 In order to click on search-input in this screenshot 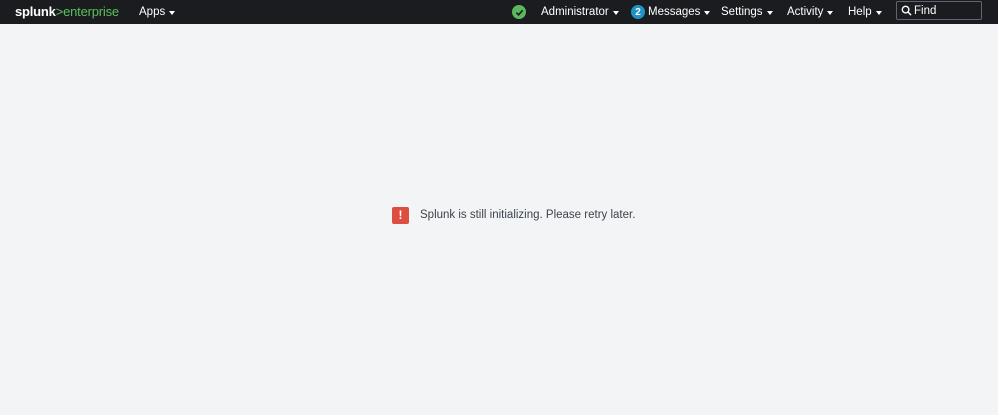, I will do `click(946, 10)`.